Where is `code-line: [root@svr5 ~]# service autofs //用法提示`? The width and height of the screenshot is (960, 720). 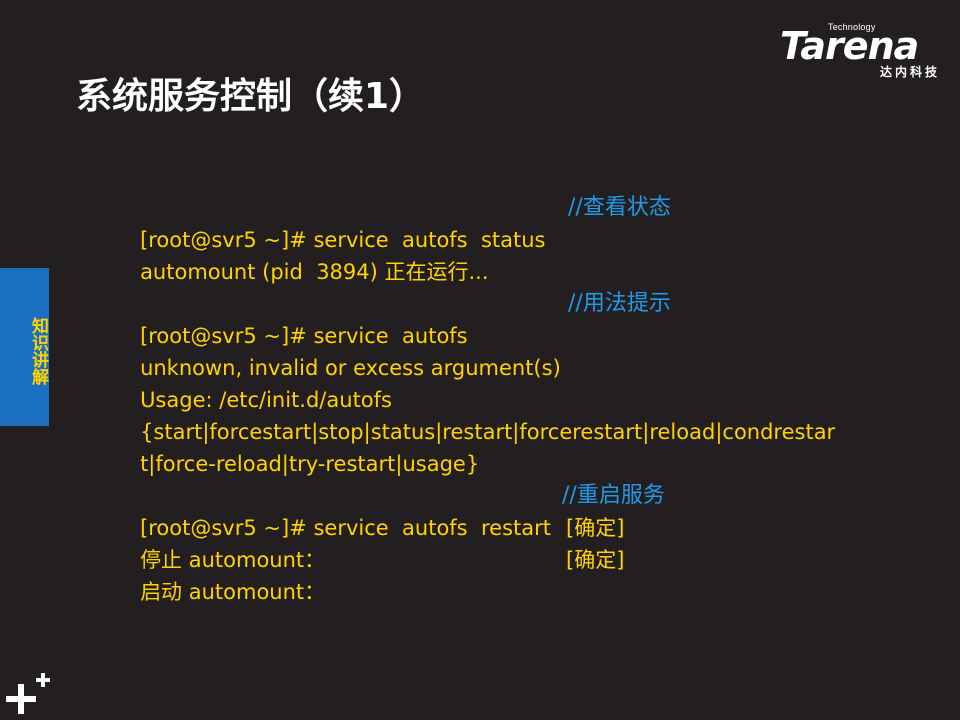 code-line: [root@svr5 ~]# service autofs //用法提示 is located at coordinates (480, 318).